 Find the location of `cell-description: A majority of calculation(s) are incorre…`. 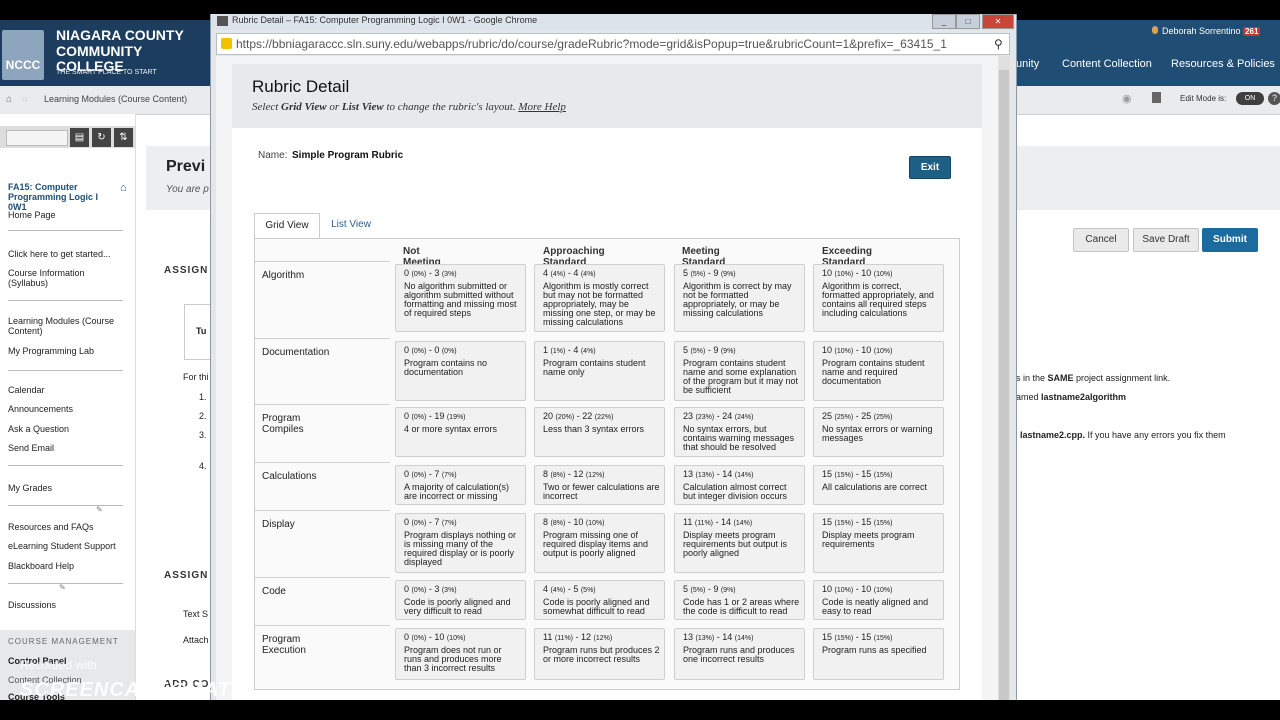

cell-description: A majority of calculation(s) are incorre… is located at coordinates (457, 491).